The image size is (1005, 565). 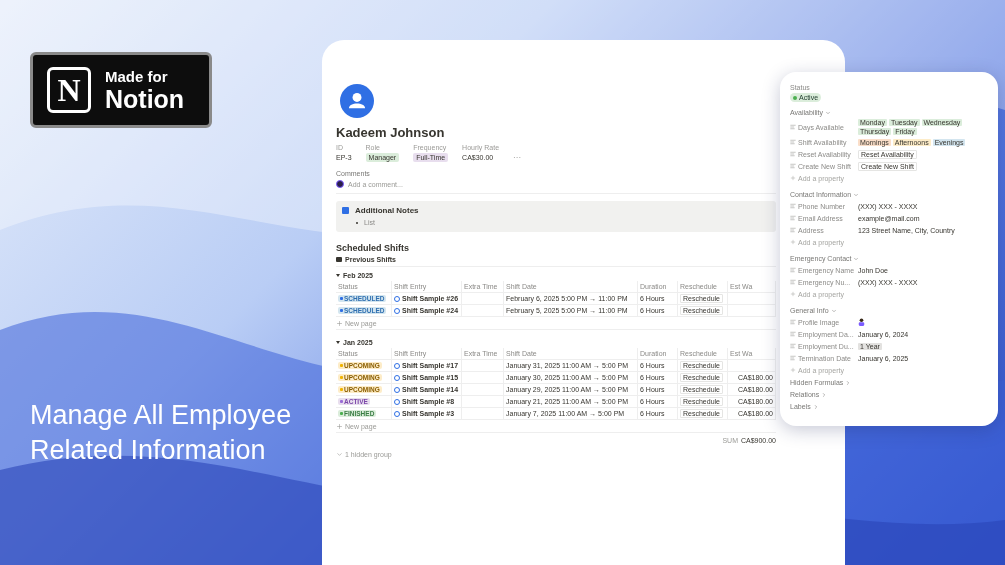 I want to click on notion-logo: N, so click(x=69, y=90).